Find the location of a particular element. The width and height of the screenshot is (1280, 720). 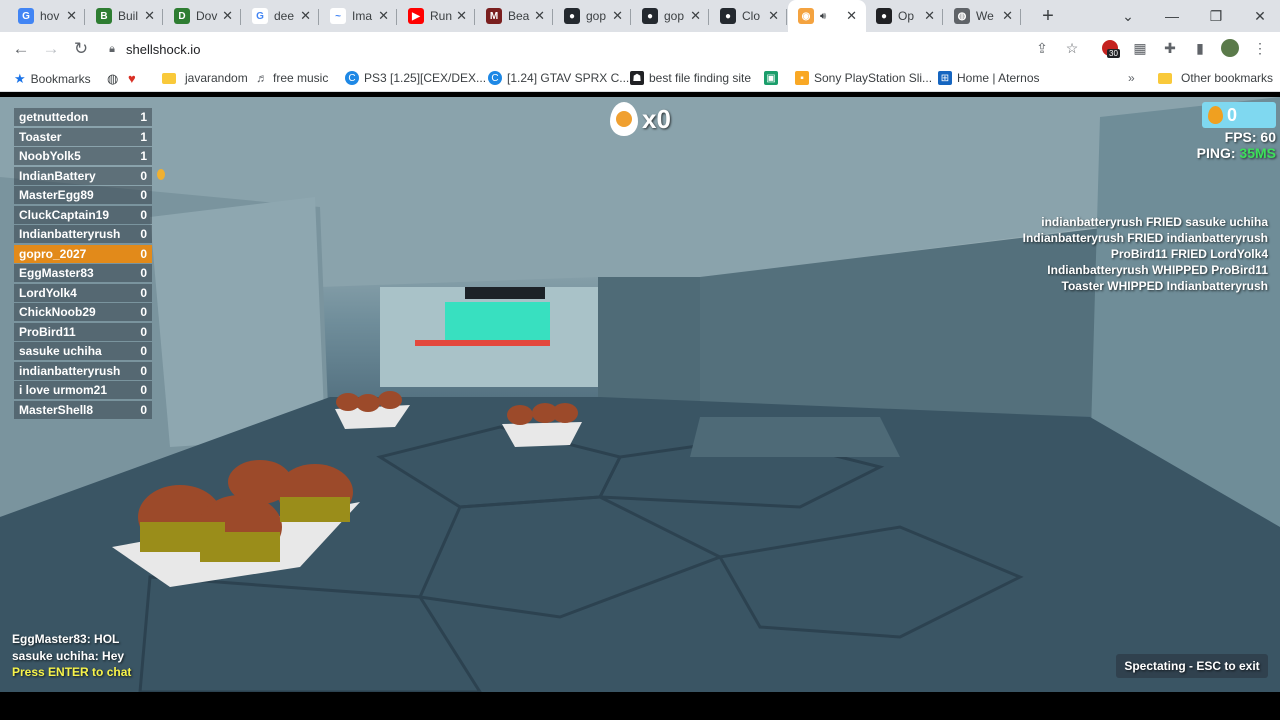

tab-title: We is located at coordinates (985, 16).